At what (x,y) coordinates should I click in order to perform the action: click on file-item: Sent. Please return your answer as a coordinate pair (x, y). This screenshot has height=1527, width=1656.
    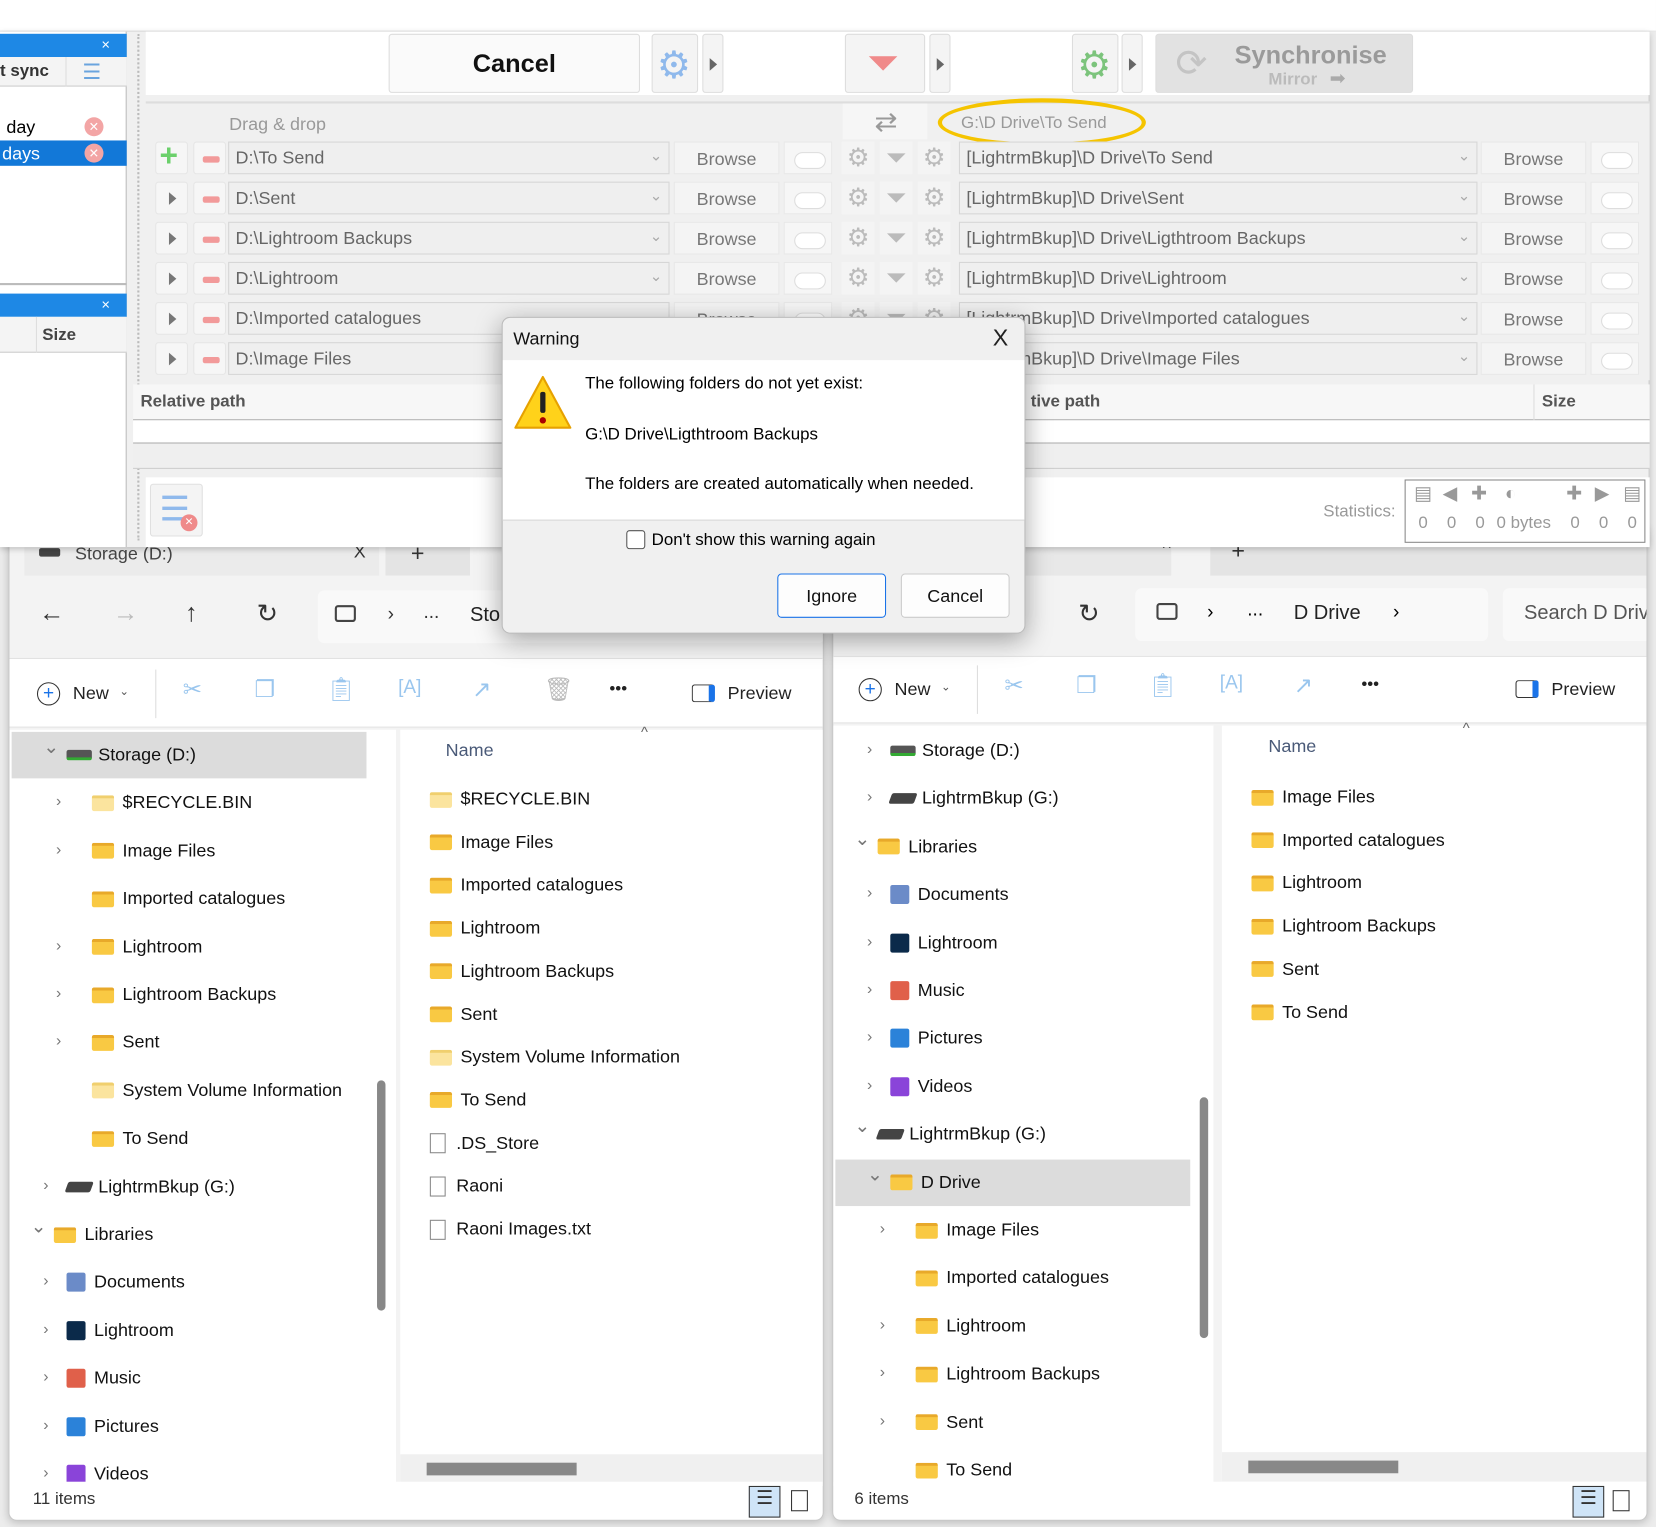
    Looking at the image, I should click on (463, 1015).